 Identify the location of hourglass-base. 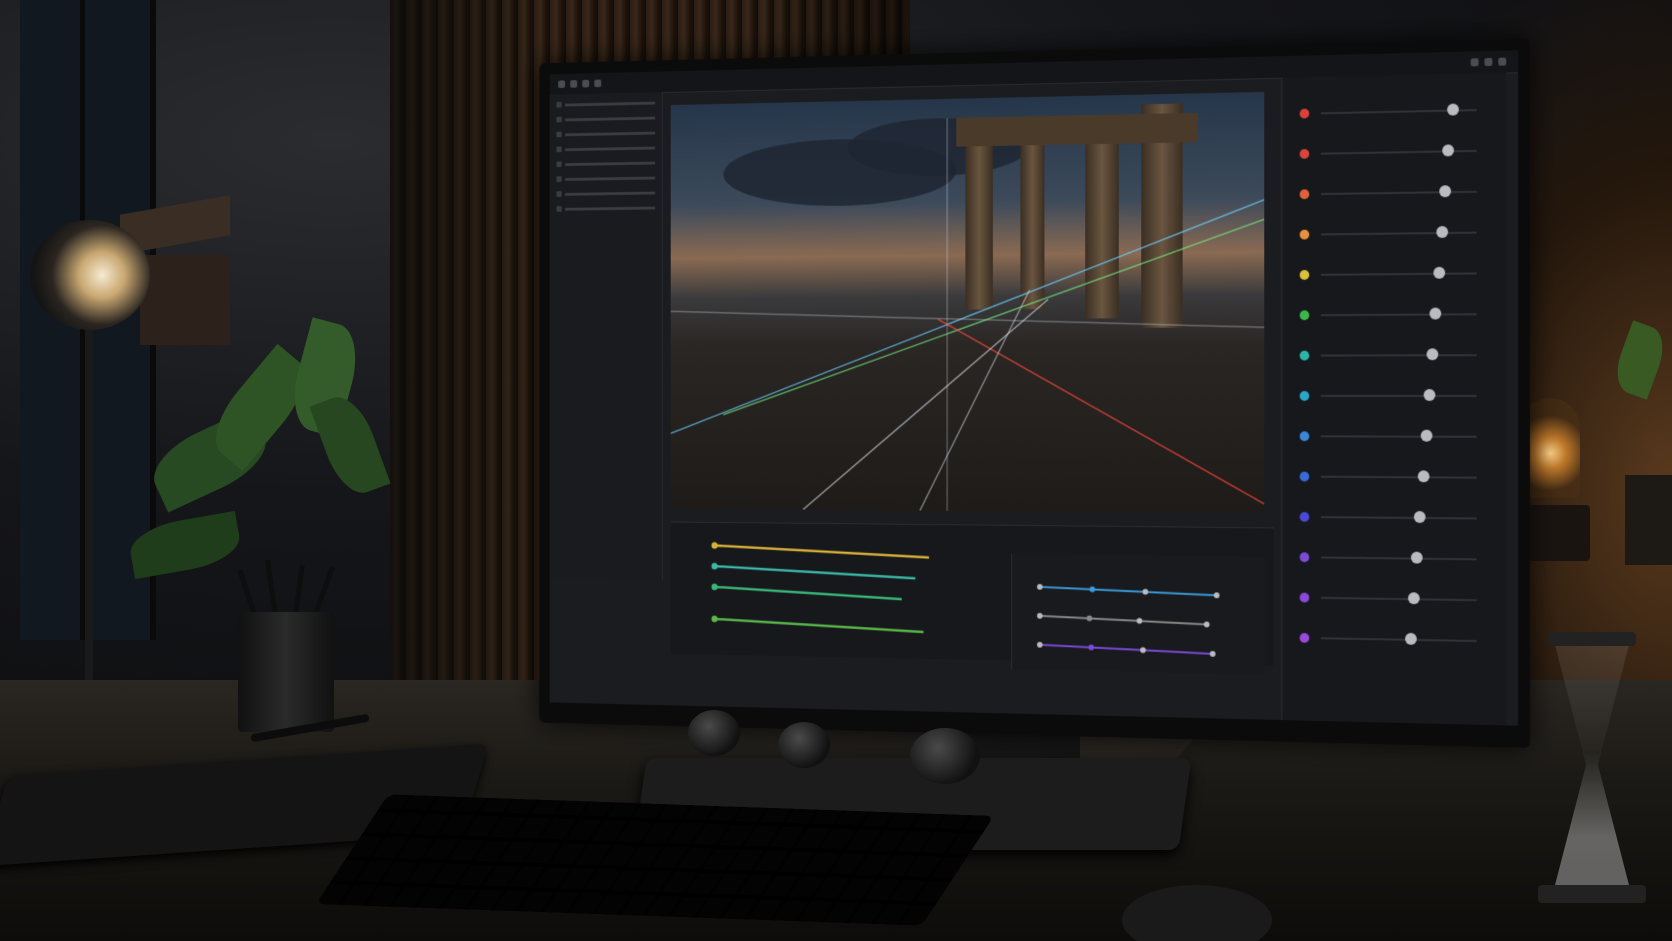
(1592, 894).